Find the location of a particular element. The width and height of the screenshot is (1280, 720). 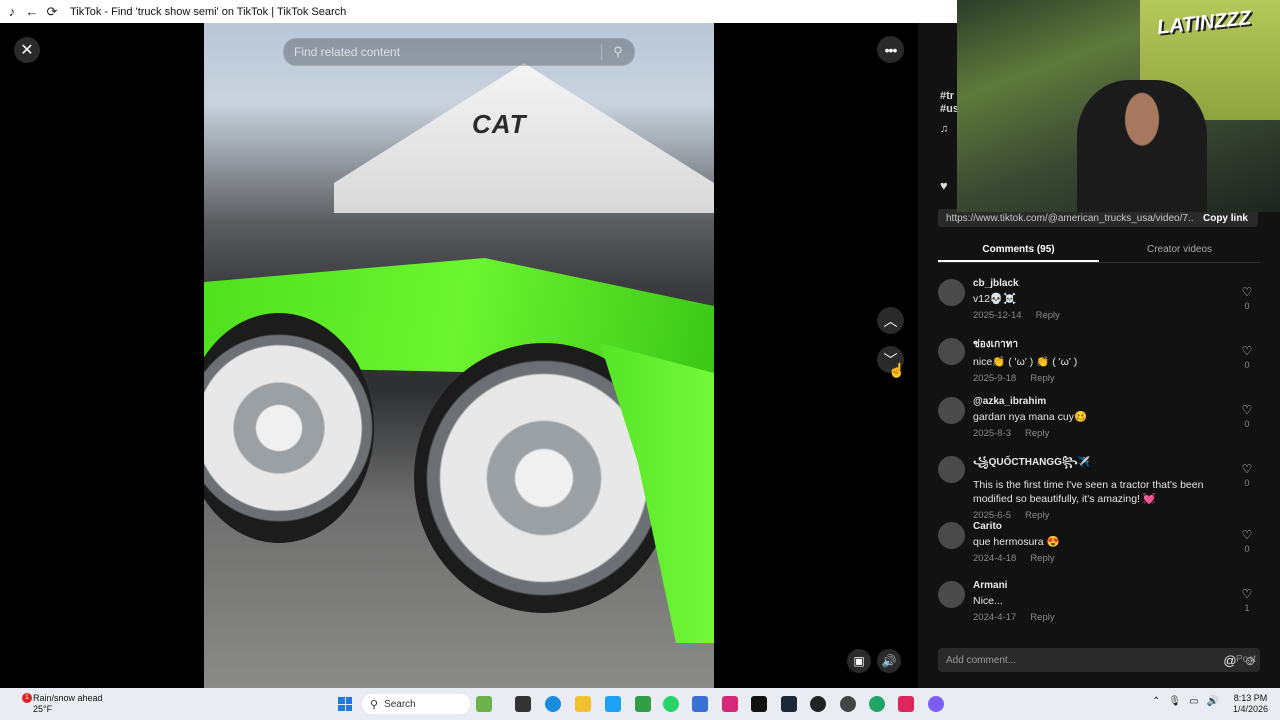

store-app-icon is located at coordinates (700, 704).